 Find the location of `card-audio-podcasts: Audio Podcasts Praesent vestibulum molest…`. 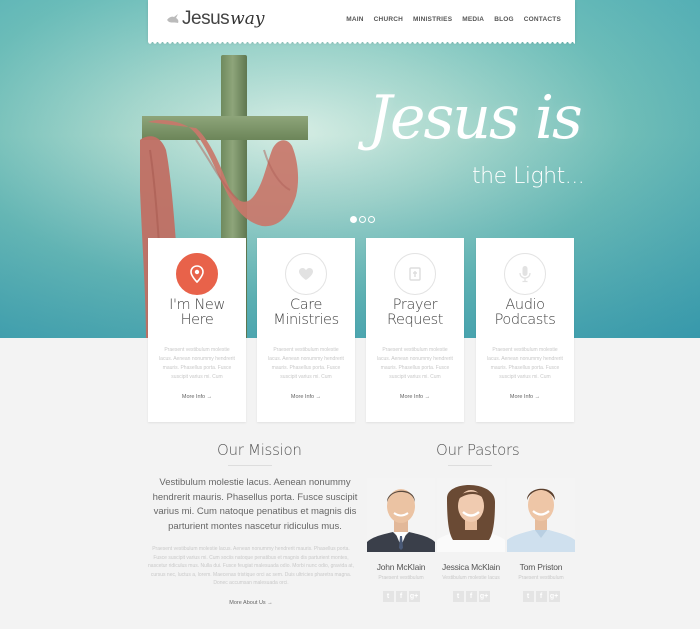

card-audio-podcasts: Audio Podcasts Praesent vestibulum molest… is located at coordinates (525, 330).